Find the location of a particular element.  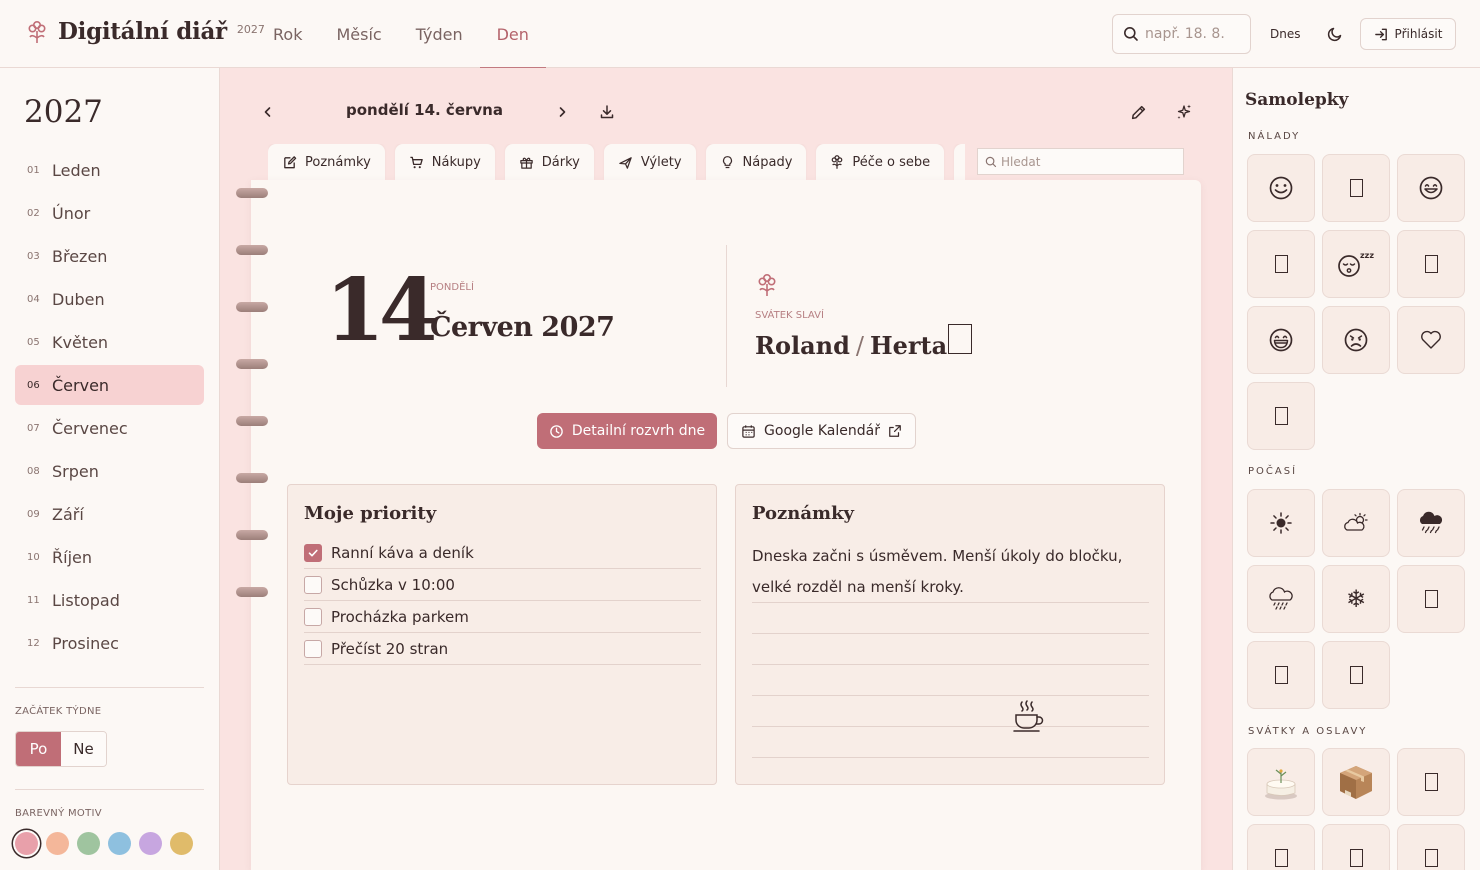

tab-week: Týden is located at coordinates (439, 34).